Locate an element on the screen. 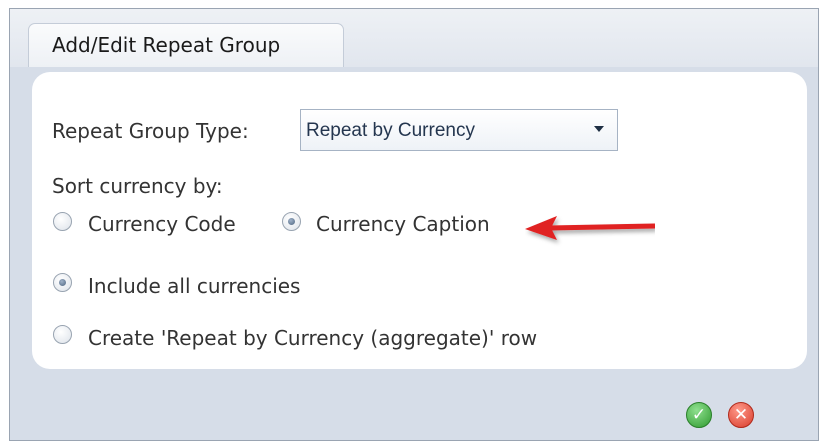 The width and height of the screenshot is (827, 447). cancel-button: ✕ is located at coordinates (741, 415).